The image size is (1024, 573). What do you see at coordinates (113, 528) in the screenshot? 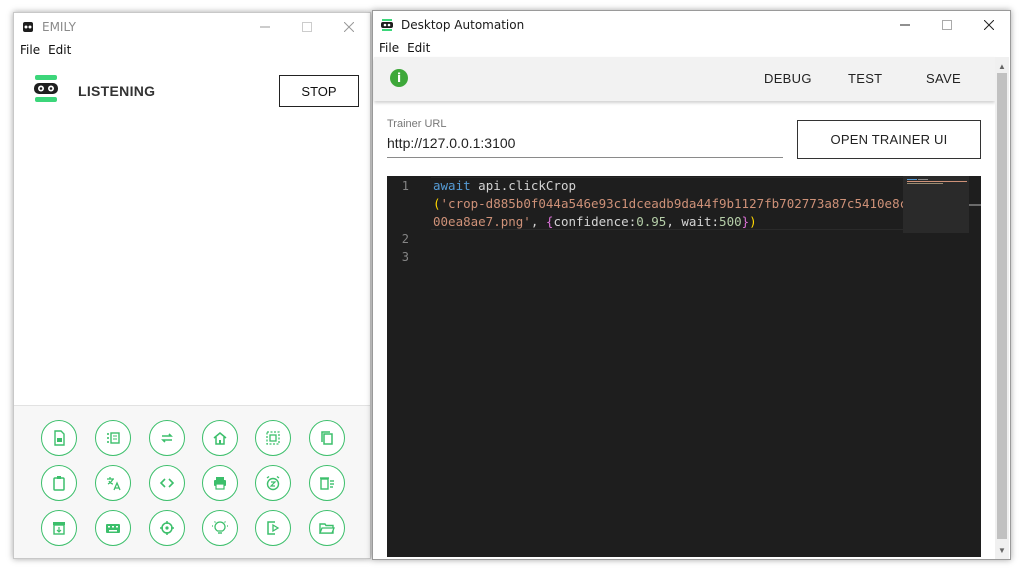
I see `tool-button-keyboard` at bounding box center [113, 528].